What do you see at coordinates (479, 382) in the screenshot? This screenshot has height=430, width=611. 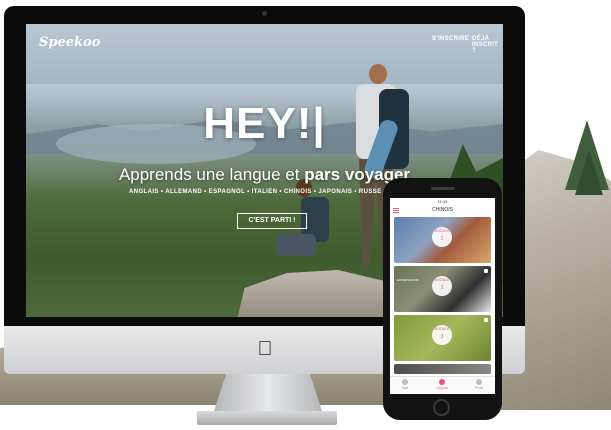 I see `person-icon` at bounding box center [479, 382].